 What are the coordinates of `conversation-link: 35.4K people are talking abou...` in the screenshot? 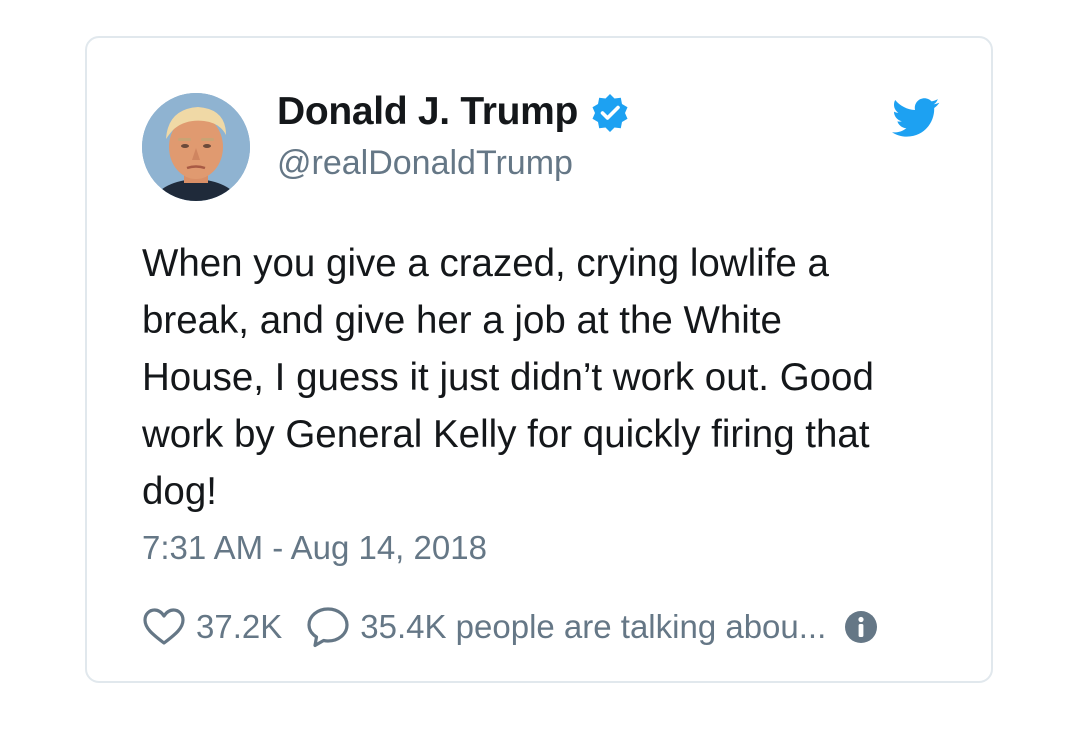 It's located at (566, 627).